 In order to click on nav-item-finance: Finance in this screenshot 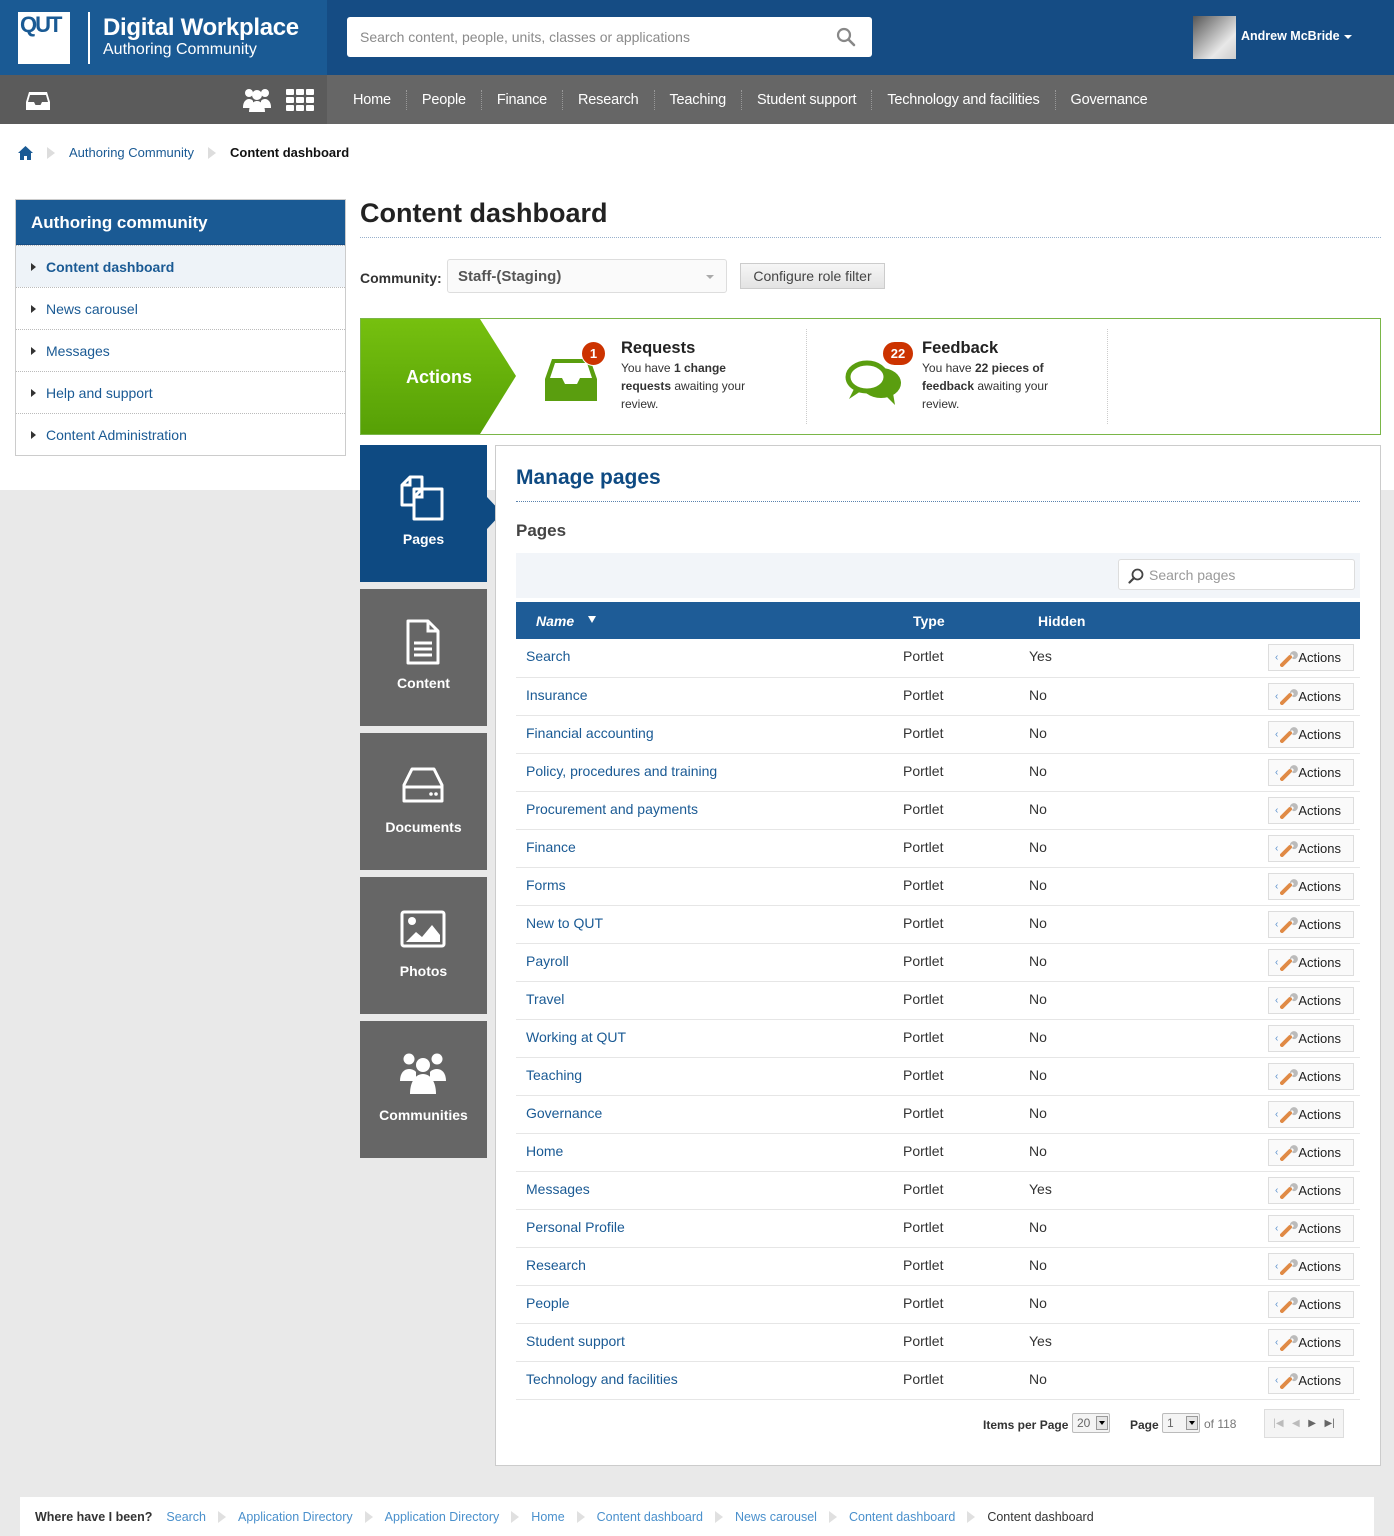, I will do `click(523, 99)`.